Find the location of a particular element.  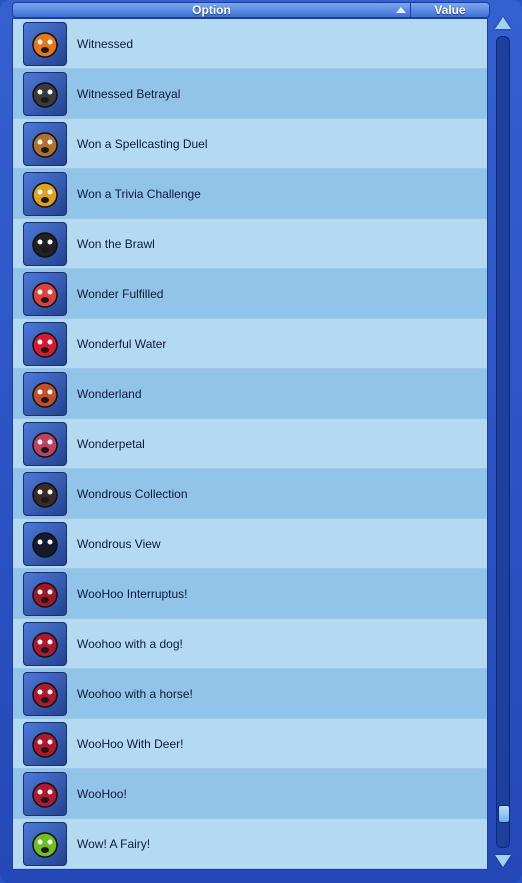

list-item-label: WooHoo With Deer! is located at coordinates (130, 743).